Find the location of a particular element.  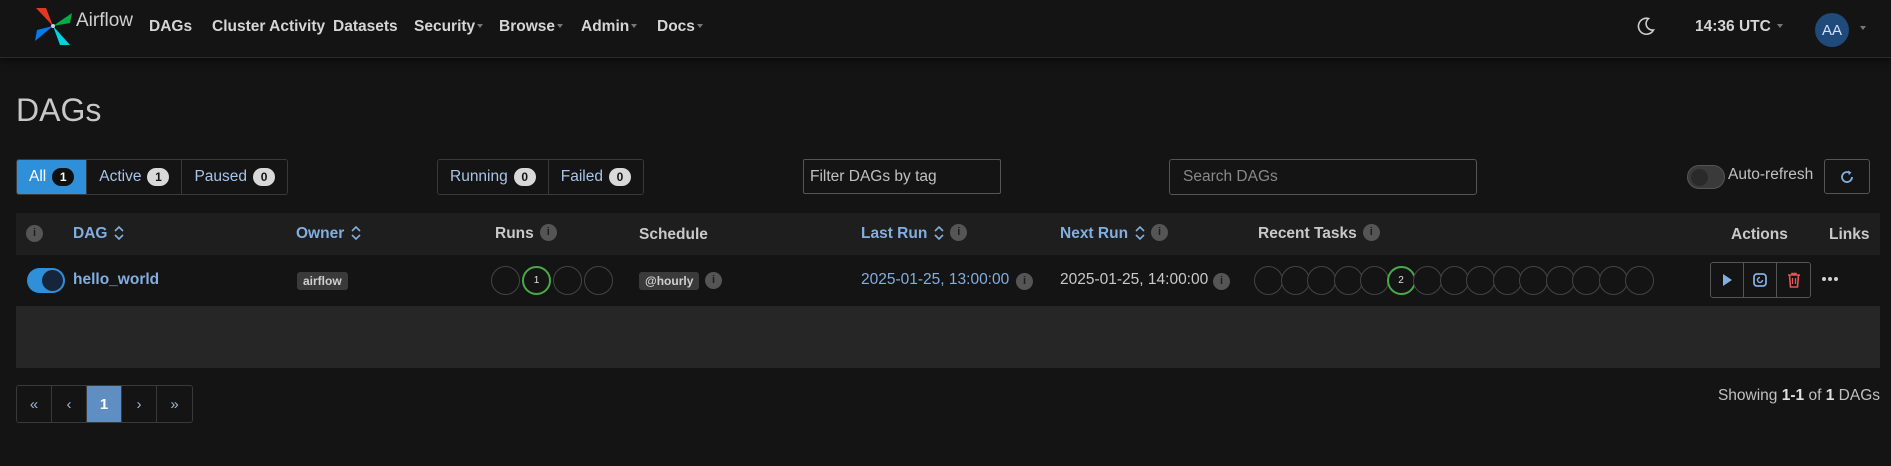

dag-id-link: hello_world is located at coordinates (116, 280).